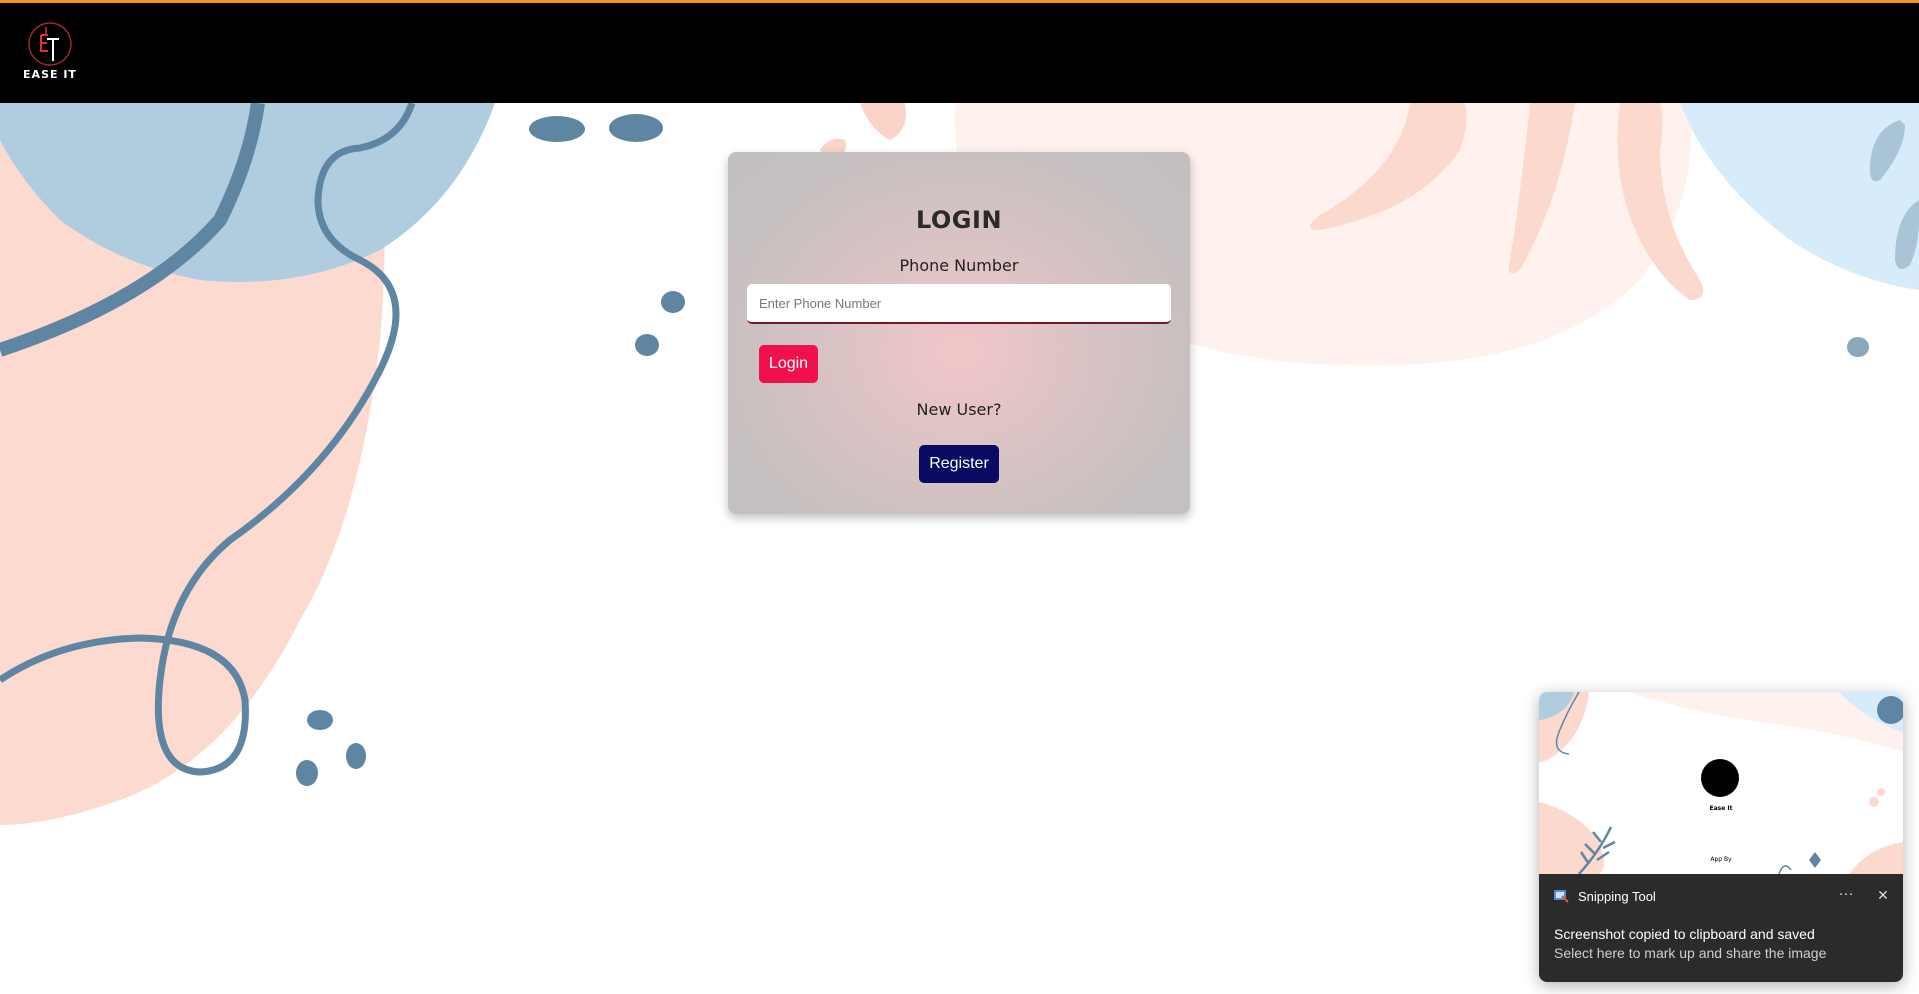  What do you see at coordinates (1883, 895) in the screenshot?
I see `close-icon: ✕` at bounding box center [1883, 895].